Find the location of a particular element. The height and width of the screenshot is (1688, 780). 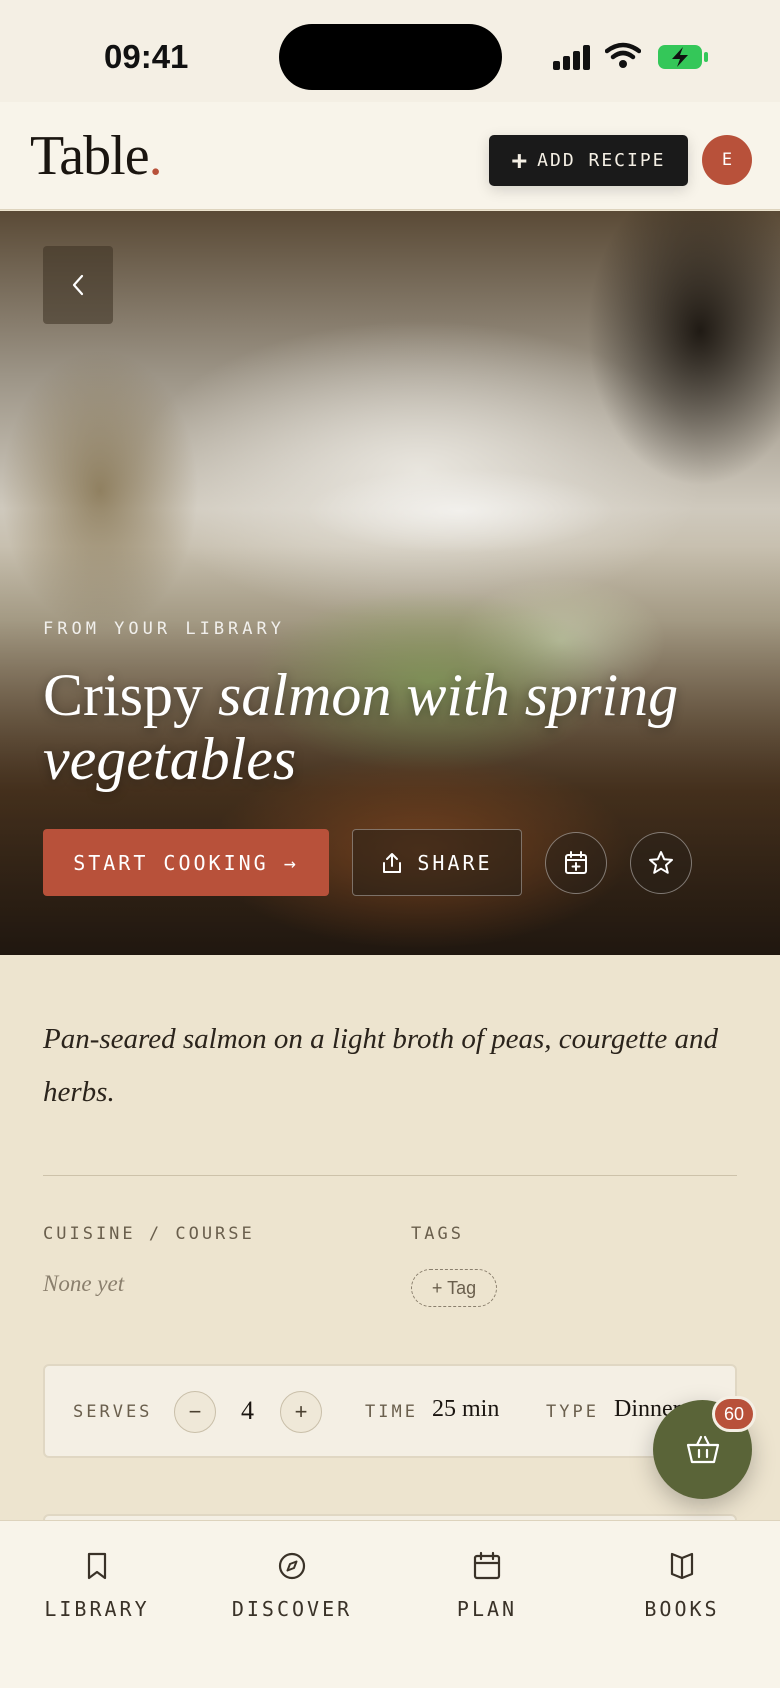

share-button: SHARE is located at coordinates (437, 862).